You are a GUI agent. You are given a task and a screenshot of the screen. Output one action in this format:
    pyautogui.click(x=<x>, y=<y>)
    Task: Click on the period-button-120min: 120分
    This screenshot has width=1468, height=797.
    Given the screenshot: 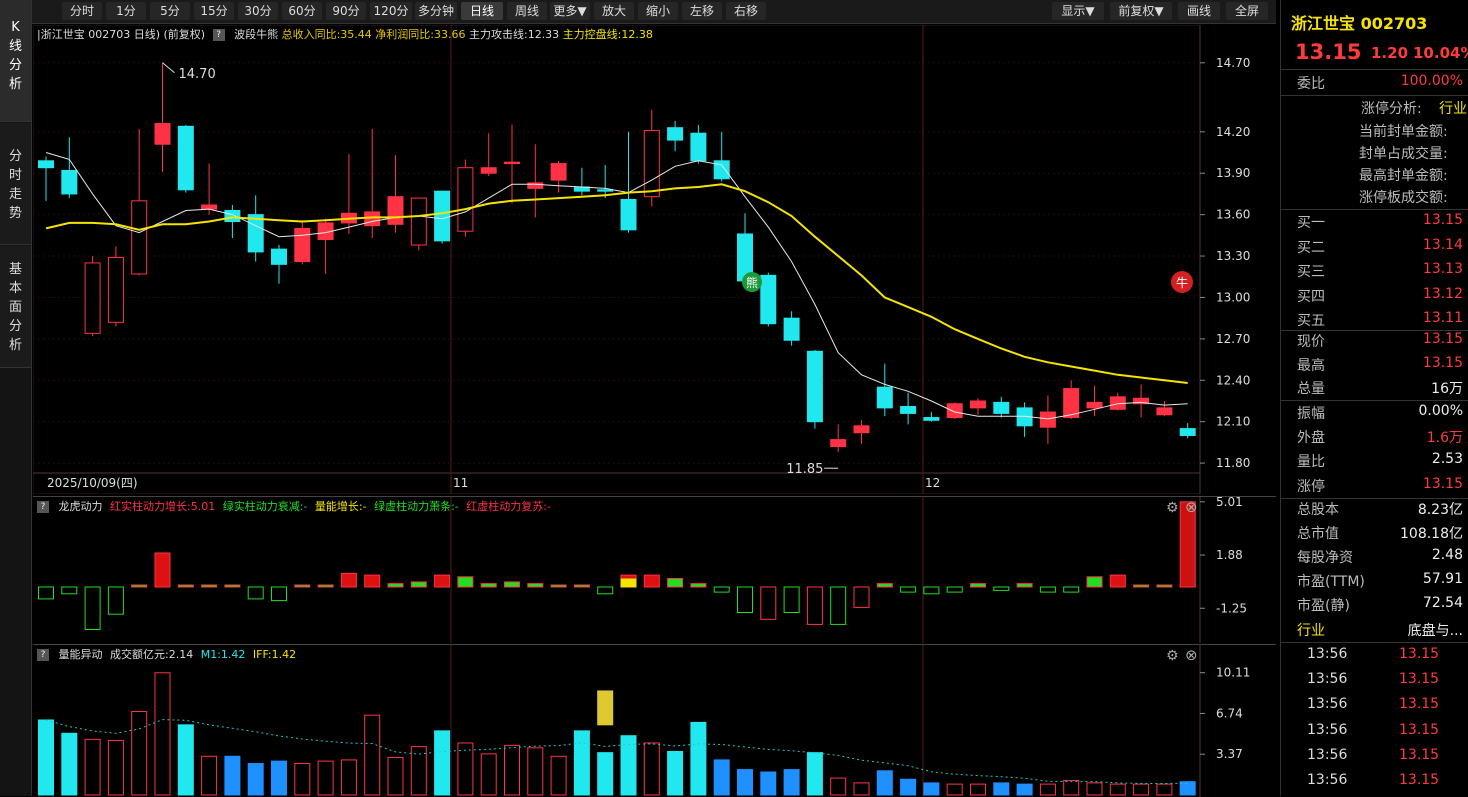 What is the action you would take?
    pyautogui.click(x=391, y=11)
    